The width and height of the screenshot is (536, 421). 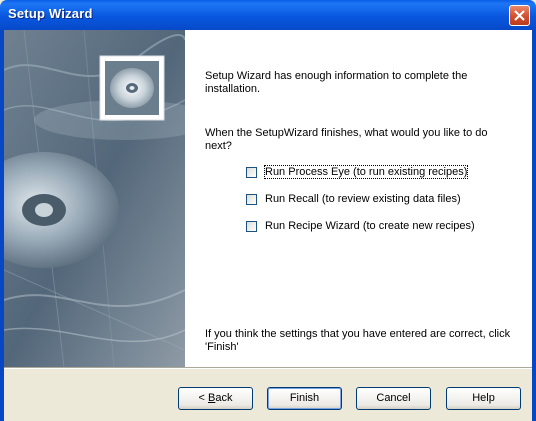 I want to click on window-title: Setup Wizard, so click(x=50, y=13).